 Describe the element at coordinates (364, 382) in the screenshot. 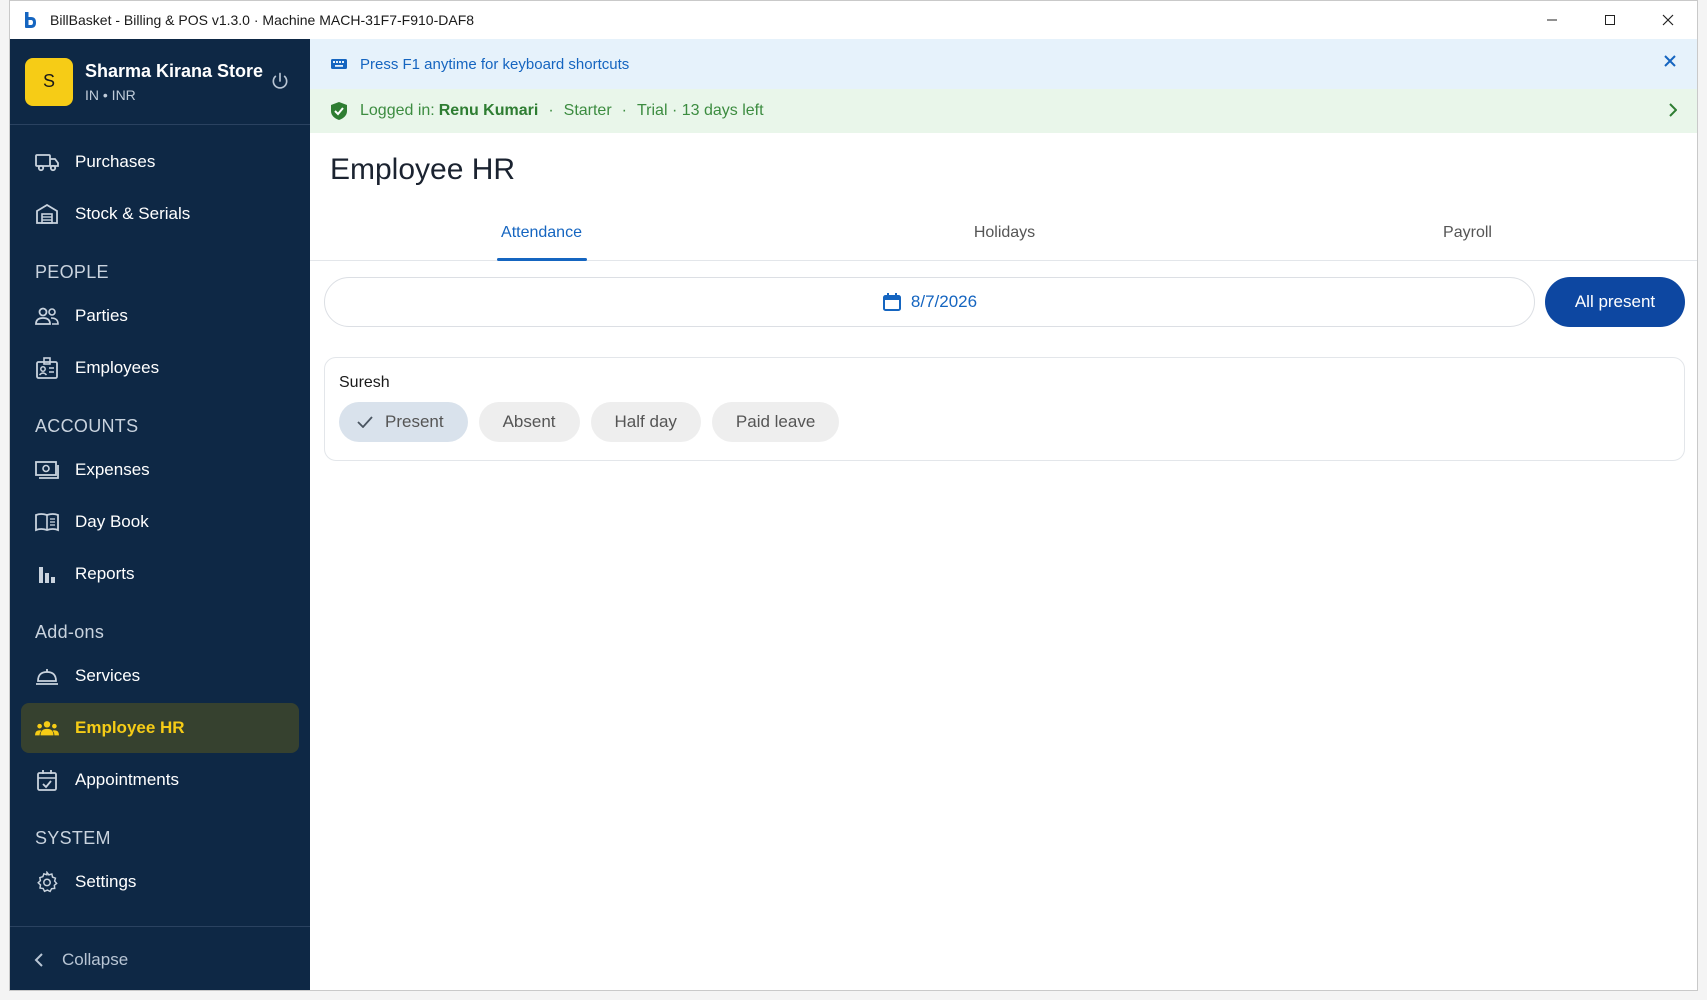

I see `employee-name: Suresh` at that location.